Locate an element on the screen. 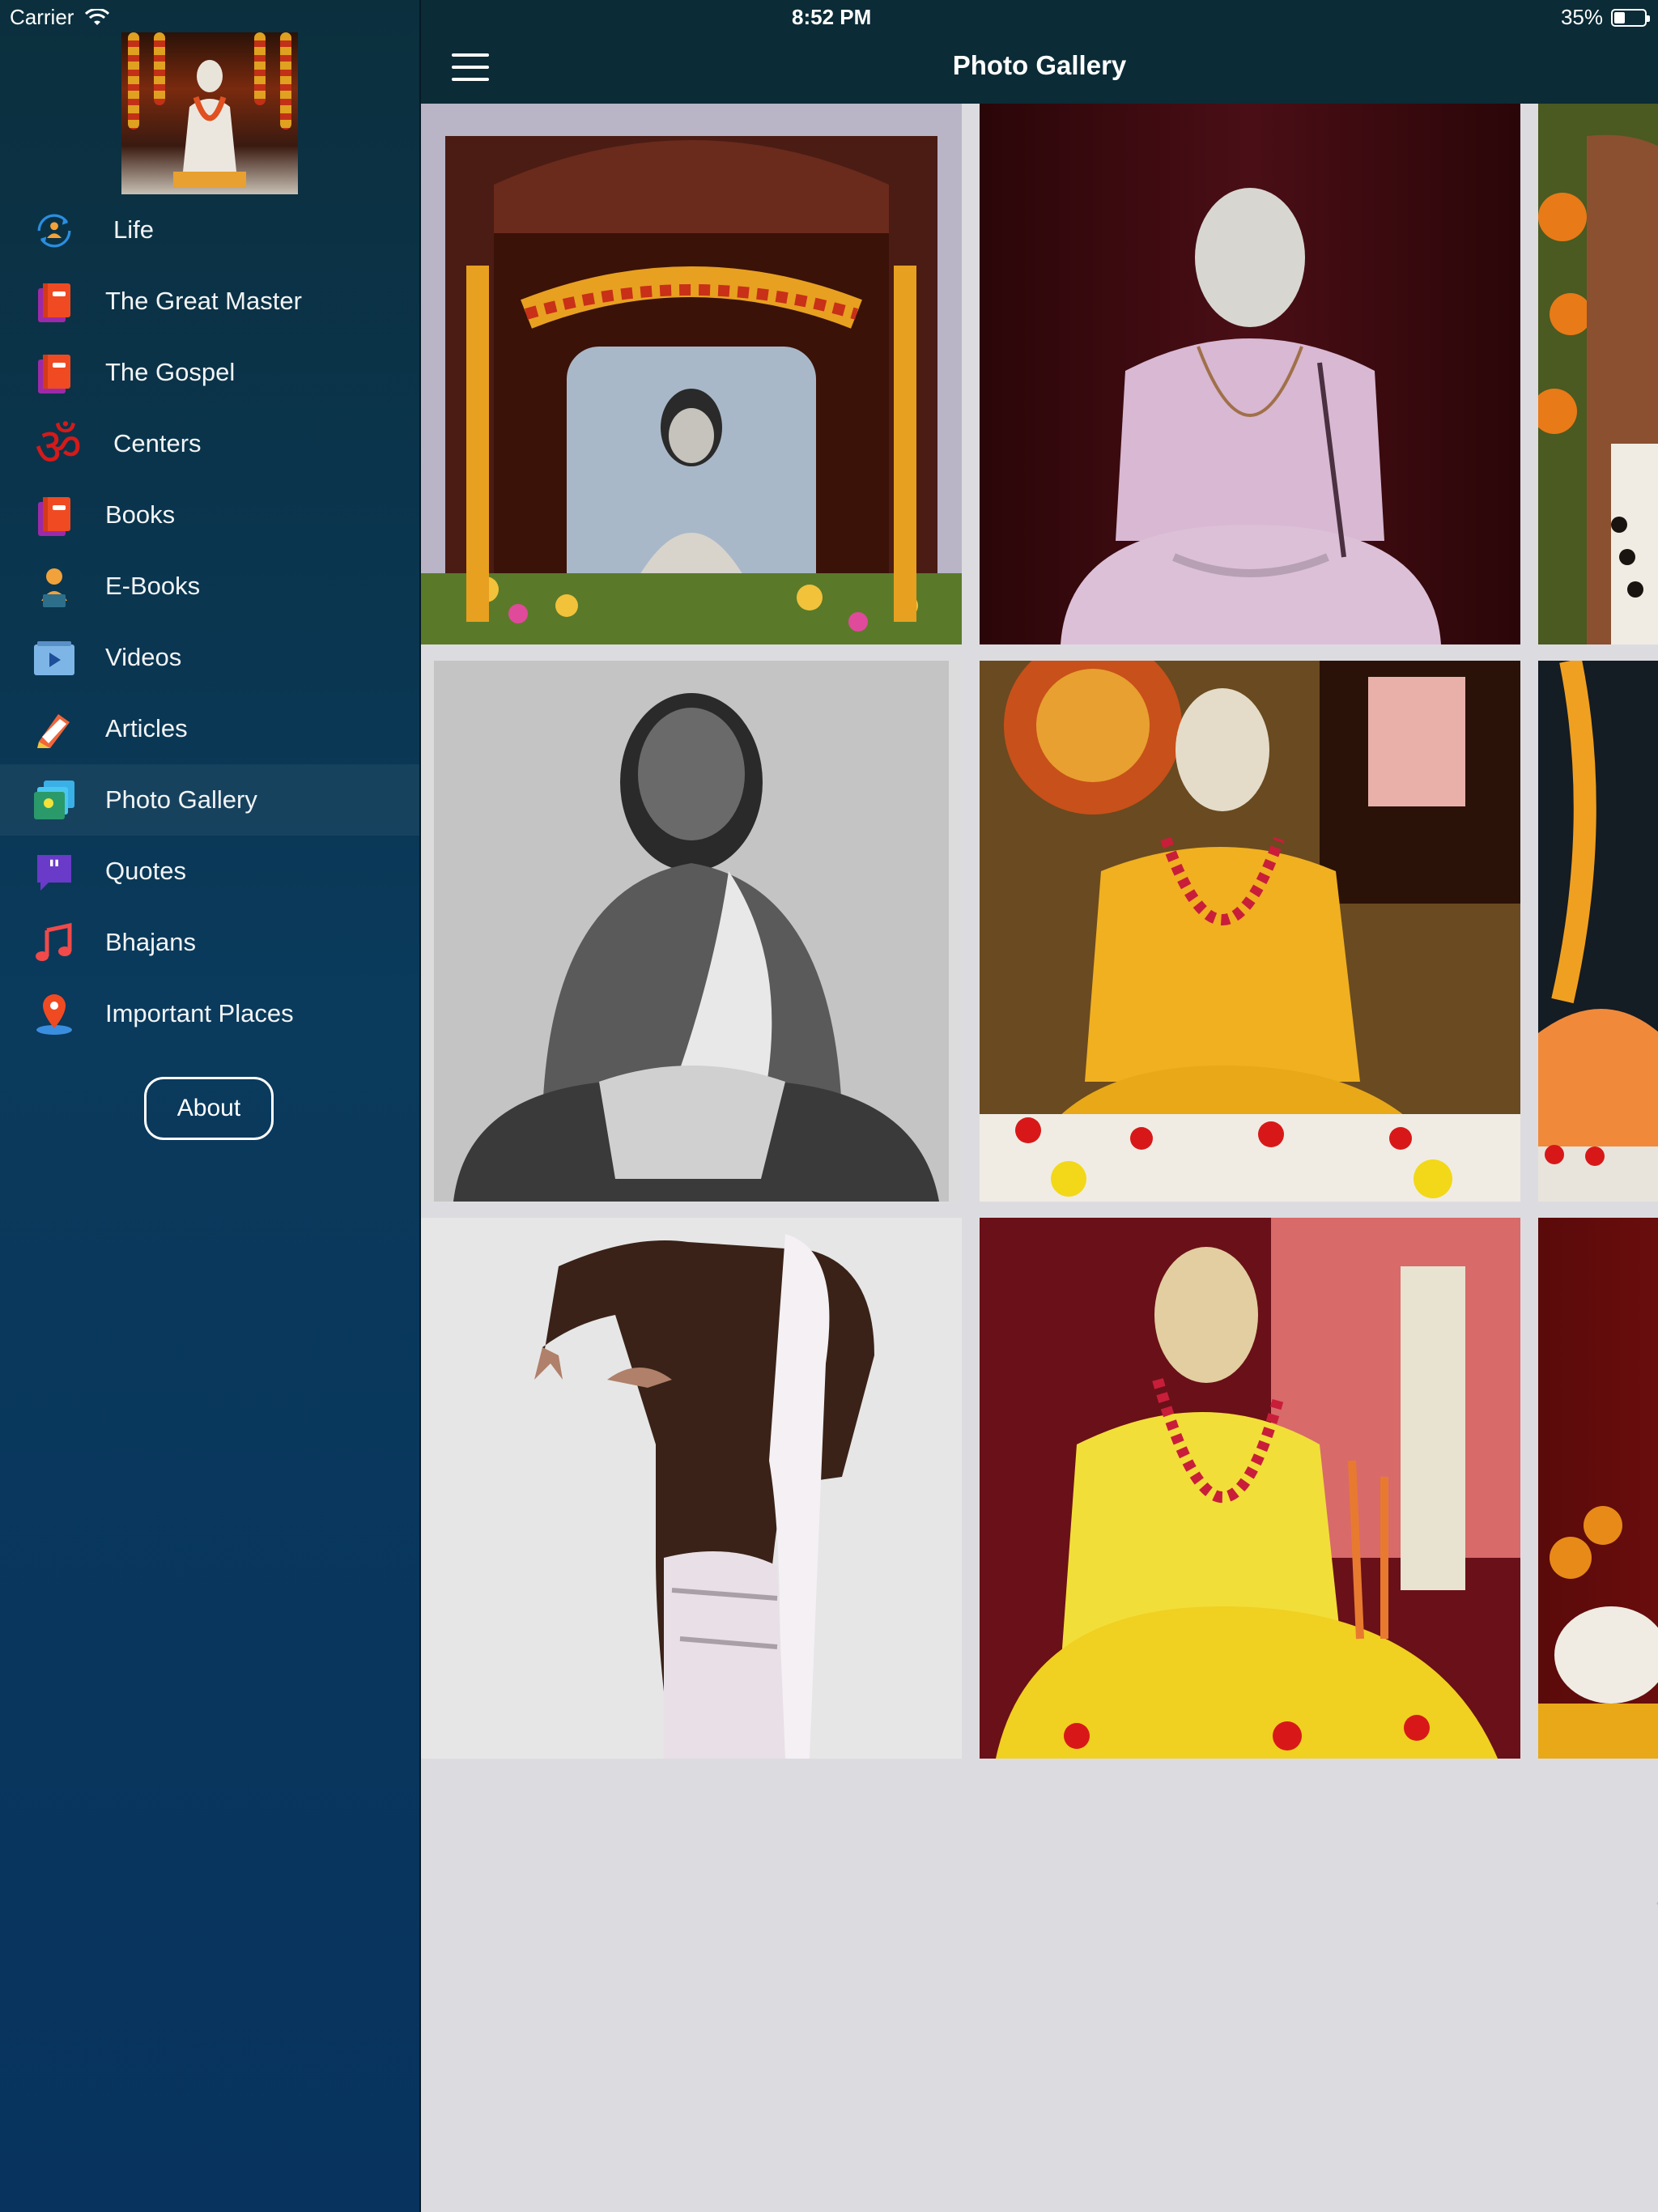  sidebar-item-the-great-master: The Great Master is located at coordinates (209, 301).